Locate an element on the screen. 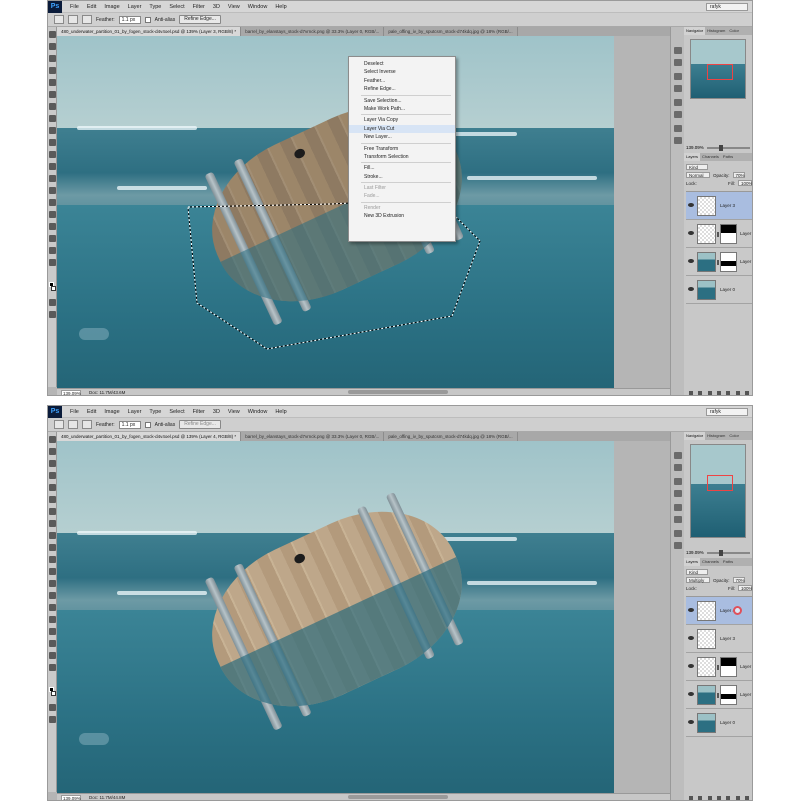  paragraph-panel-icon is located at coordinates (678, 519).